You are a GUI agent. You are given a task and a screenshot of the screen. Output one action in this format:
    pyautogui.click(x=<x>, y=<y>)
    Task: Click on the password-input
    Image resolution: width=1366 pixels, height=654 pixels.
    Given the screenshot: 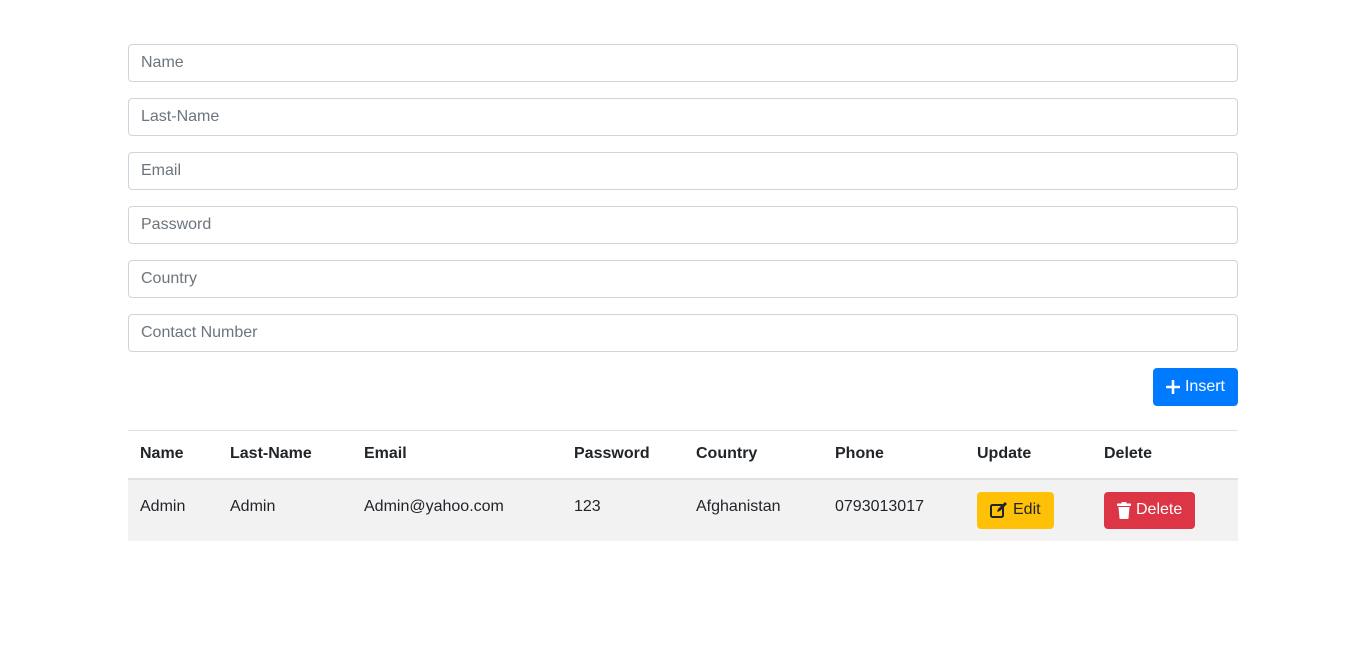 What is the action you would take?
    pyautogui.click(x=683, y=225)
    